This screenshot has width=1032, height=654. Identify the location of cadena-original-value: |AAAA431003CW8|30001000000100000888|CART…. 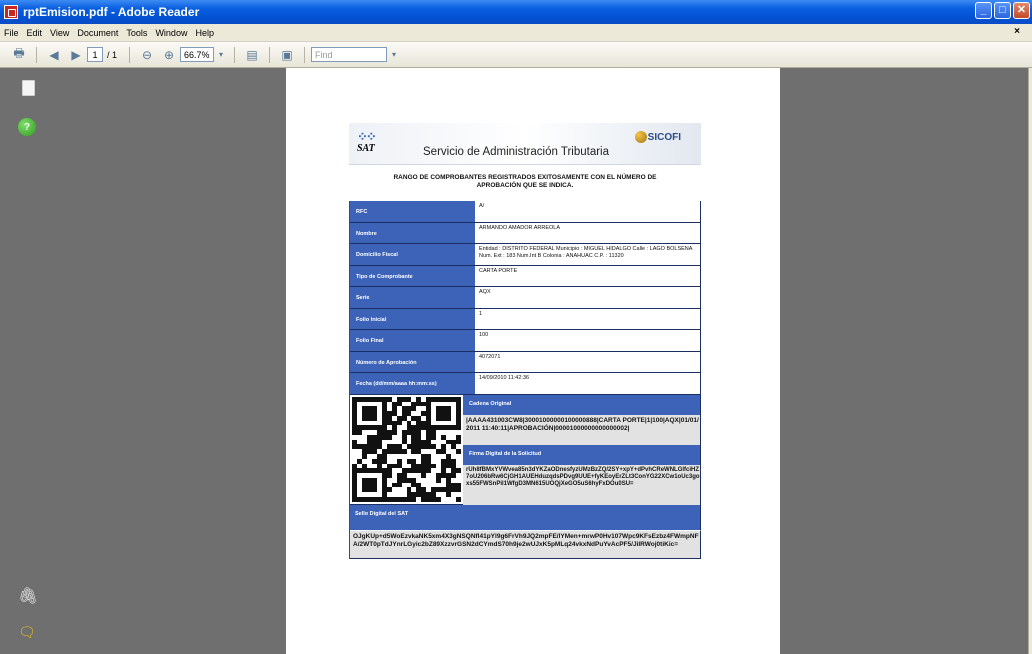
(581, 429).